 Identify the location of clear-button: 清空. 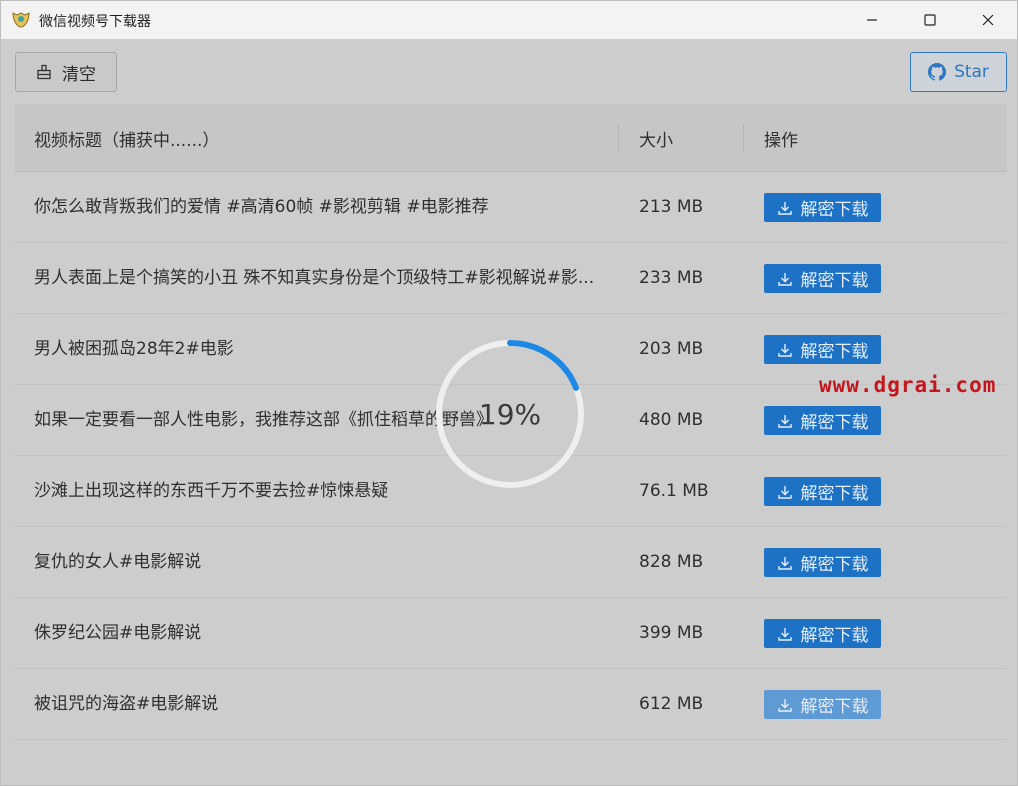
(66, 72).